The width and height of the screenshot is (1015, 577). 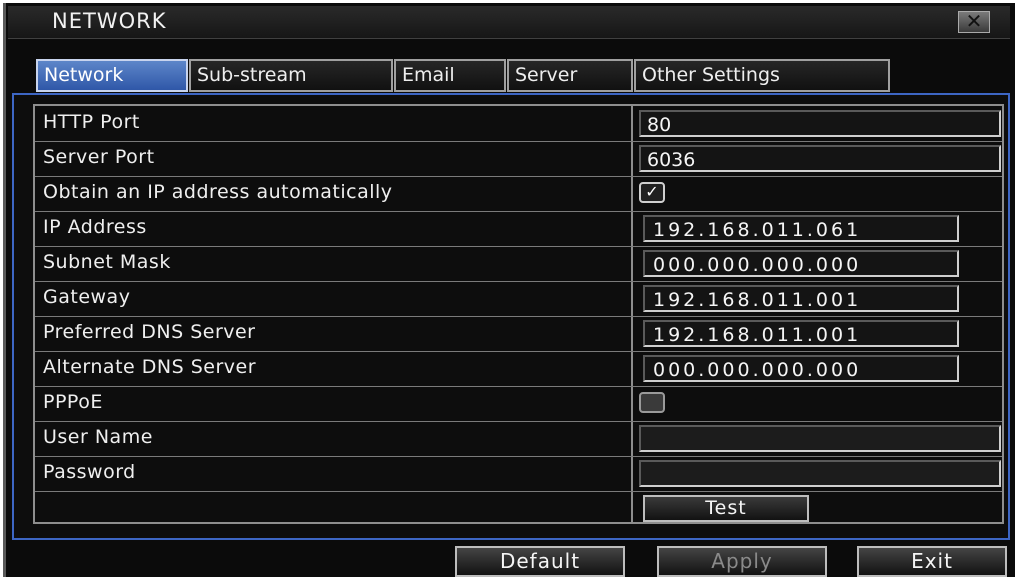 I want to click on subnet-mask-label: Subnet Mask, so click(x=107, y=262).